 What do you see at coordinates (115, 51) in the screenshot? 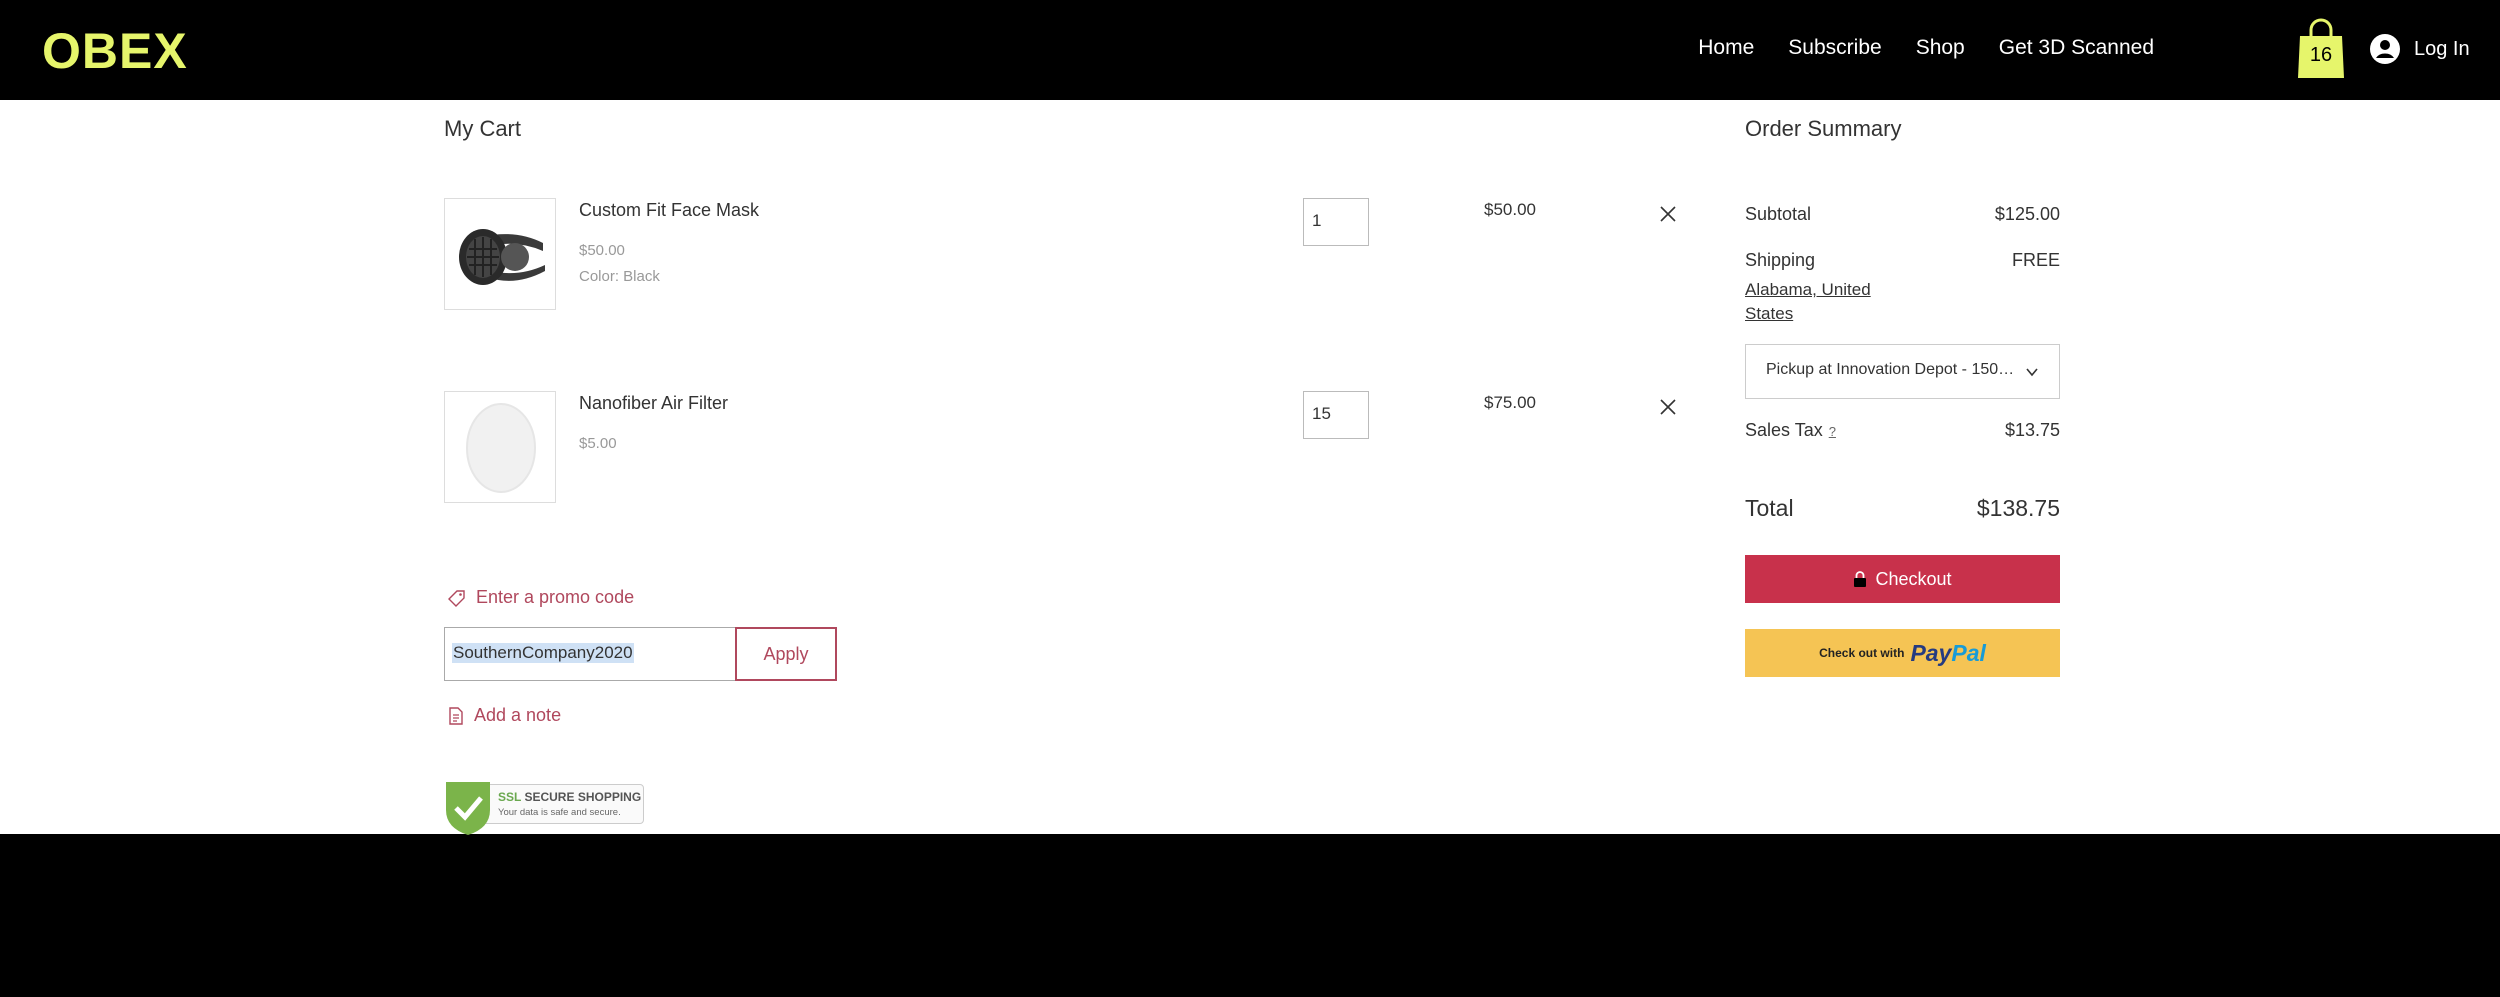
I see `site-logo: OBEX` at bounding box center [115, 51].